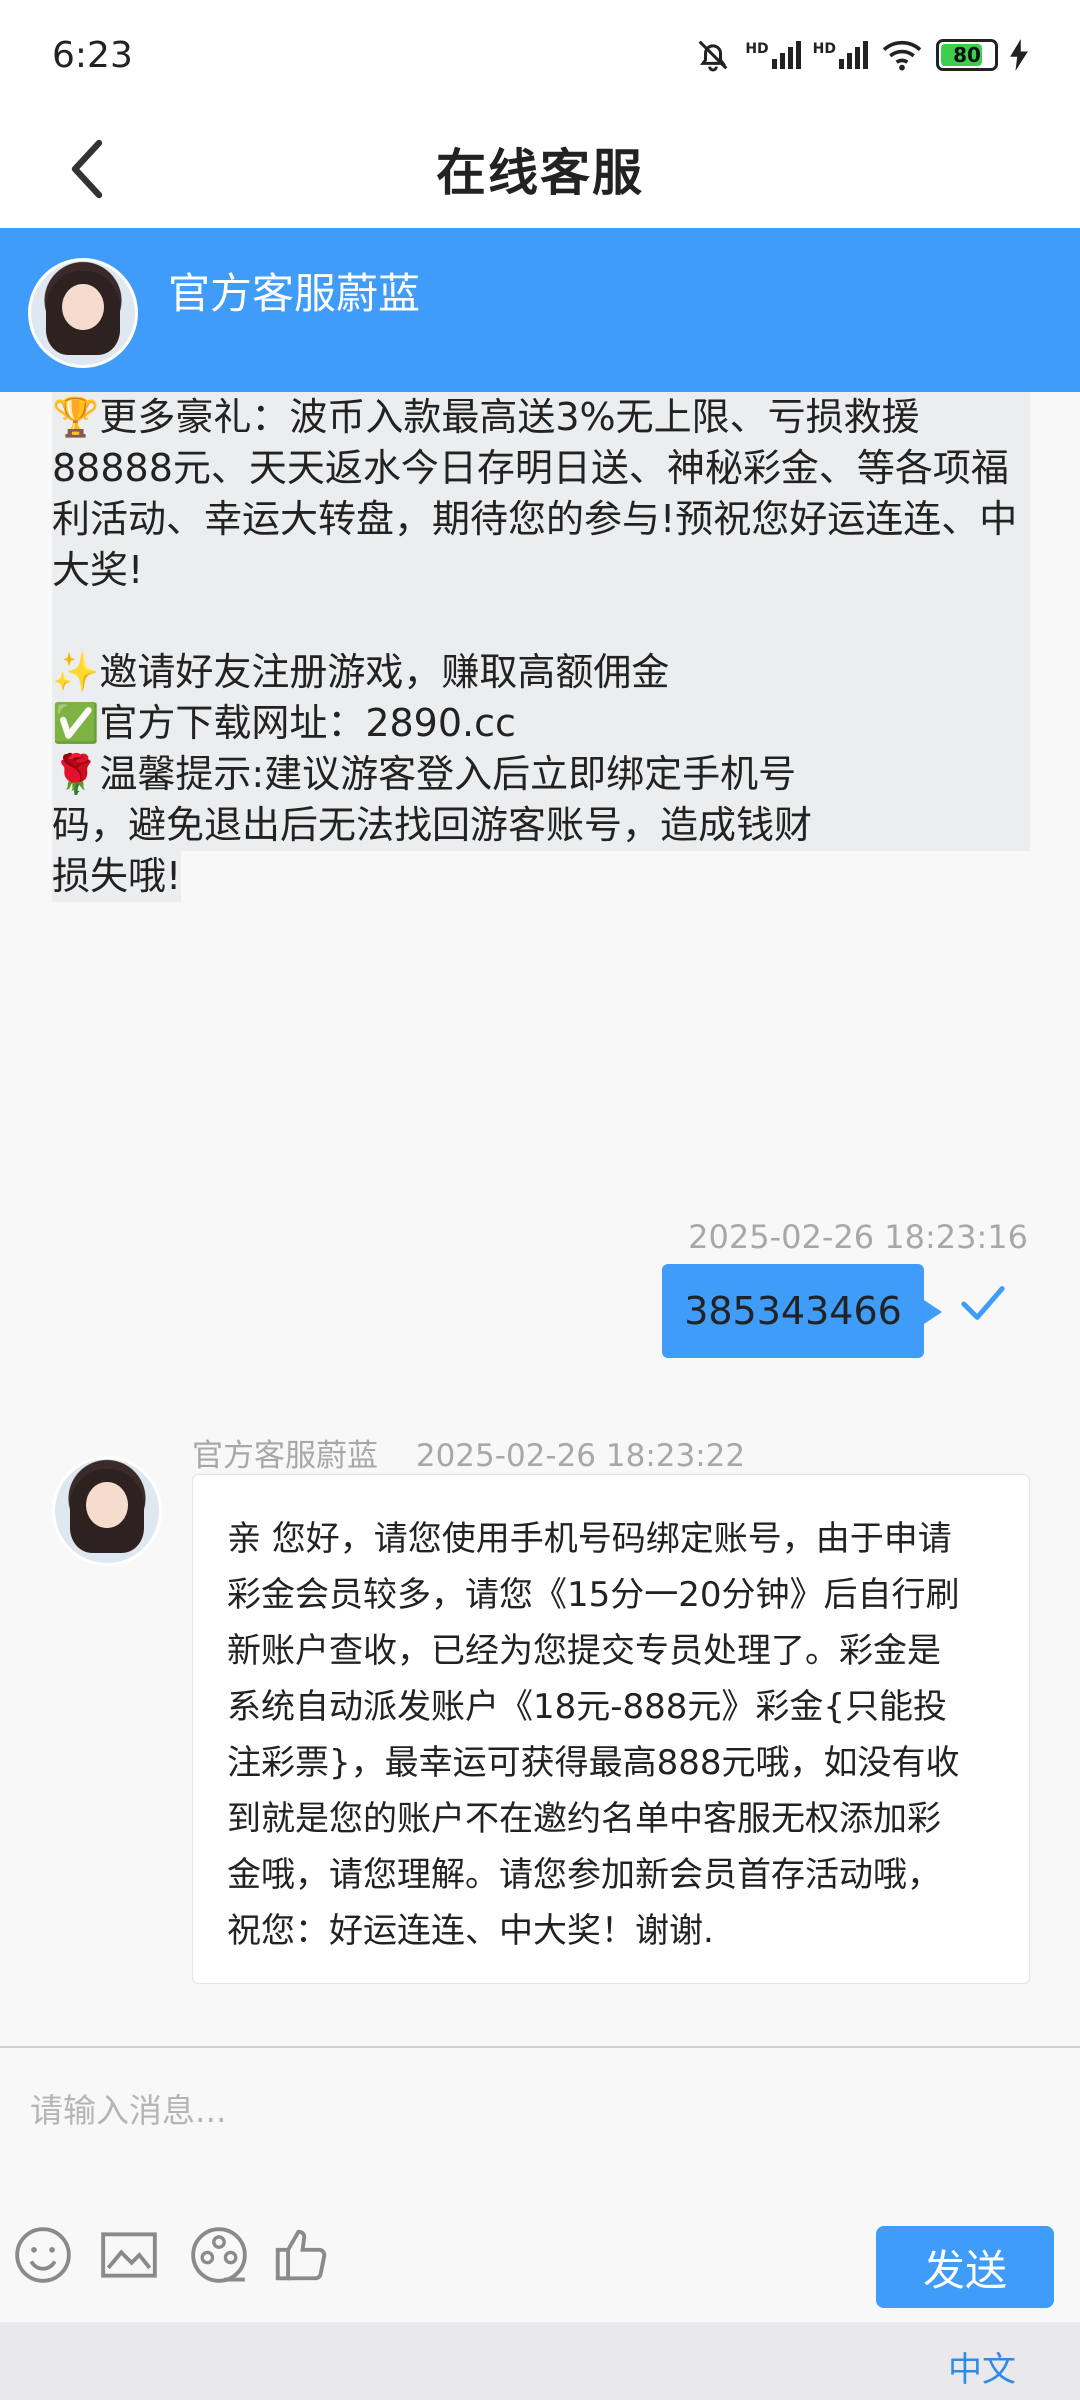 The height and width of the screenshot is (2400, 1080). I want to click on charging-icon, so click(1019, 55).